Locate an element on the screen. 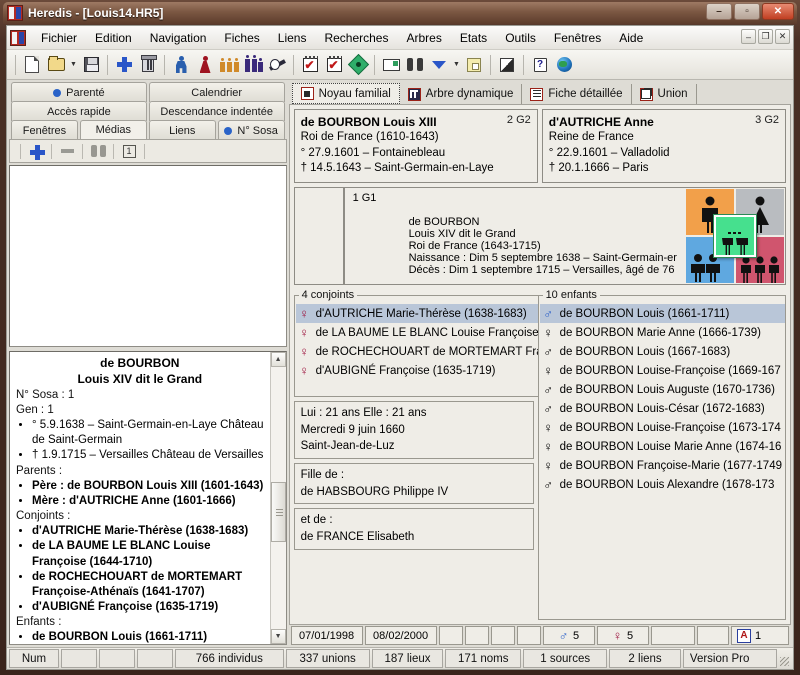  family-group-button is located at coordinates (253, 65).